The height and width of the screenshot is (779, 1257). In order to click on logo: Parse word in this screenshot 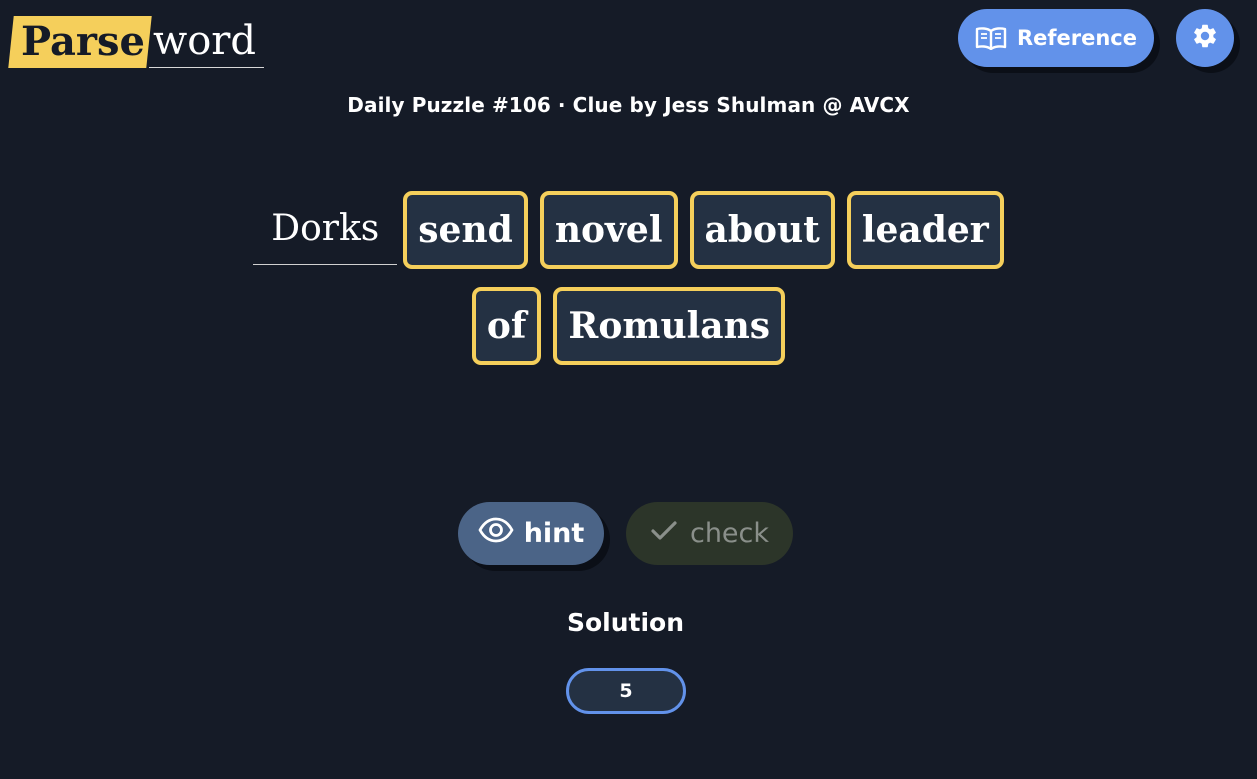, I will do `click(136, 41)`.